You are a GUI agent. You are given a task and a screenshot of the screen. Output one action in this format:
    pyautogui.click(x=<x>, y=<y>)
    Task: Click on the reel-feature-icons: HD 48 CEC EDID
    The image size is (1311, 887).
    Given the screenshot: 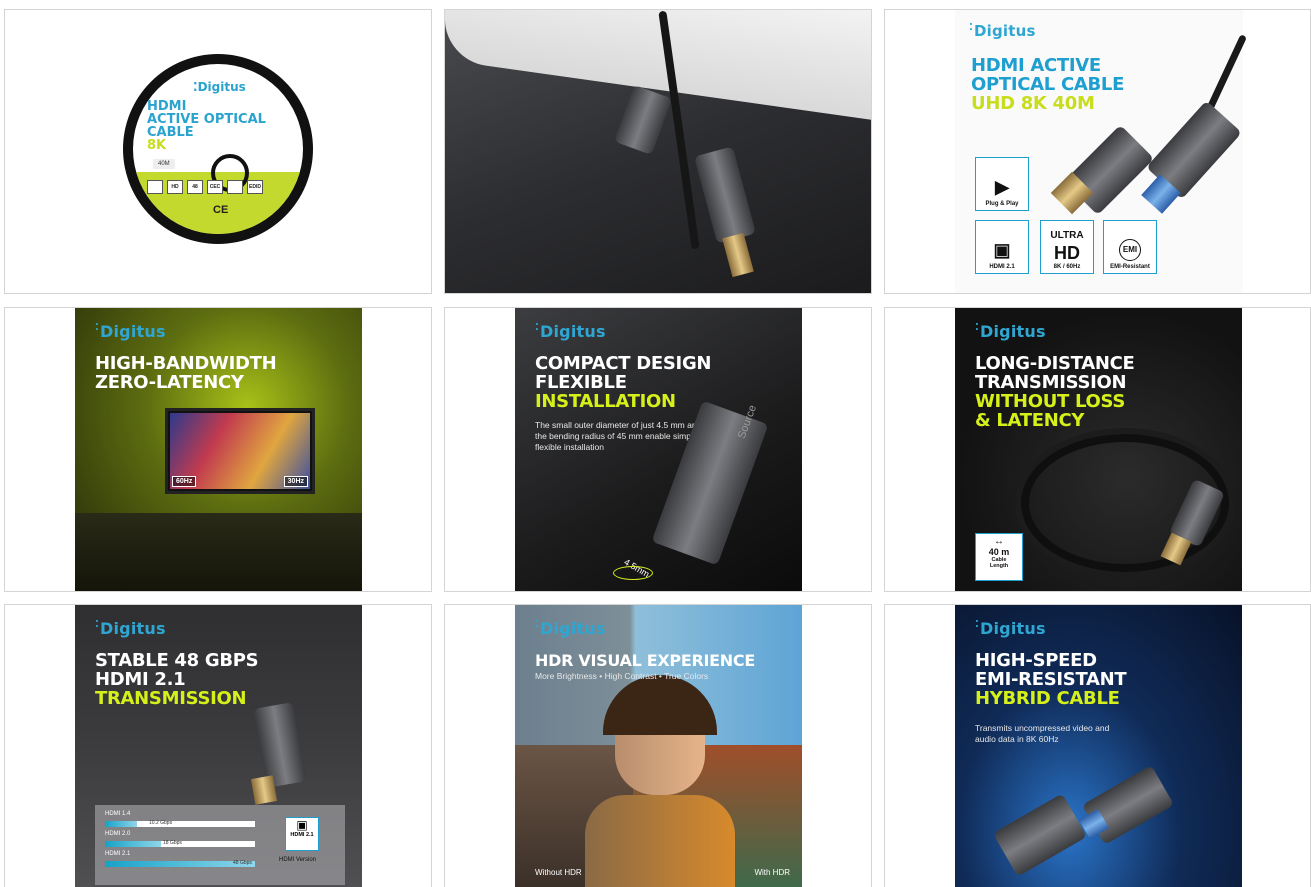 What is the action you would take?
    pyautogui.click(x=205, y=187)
    